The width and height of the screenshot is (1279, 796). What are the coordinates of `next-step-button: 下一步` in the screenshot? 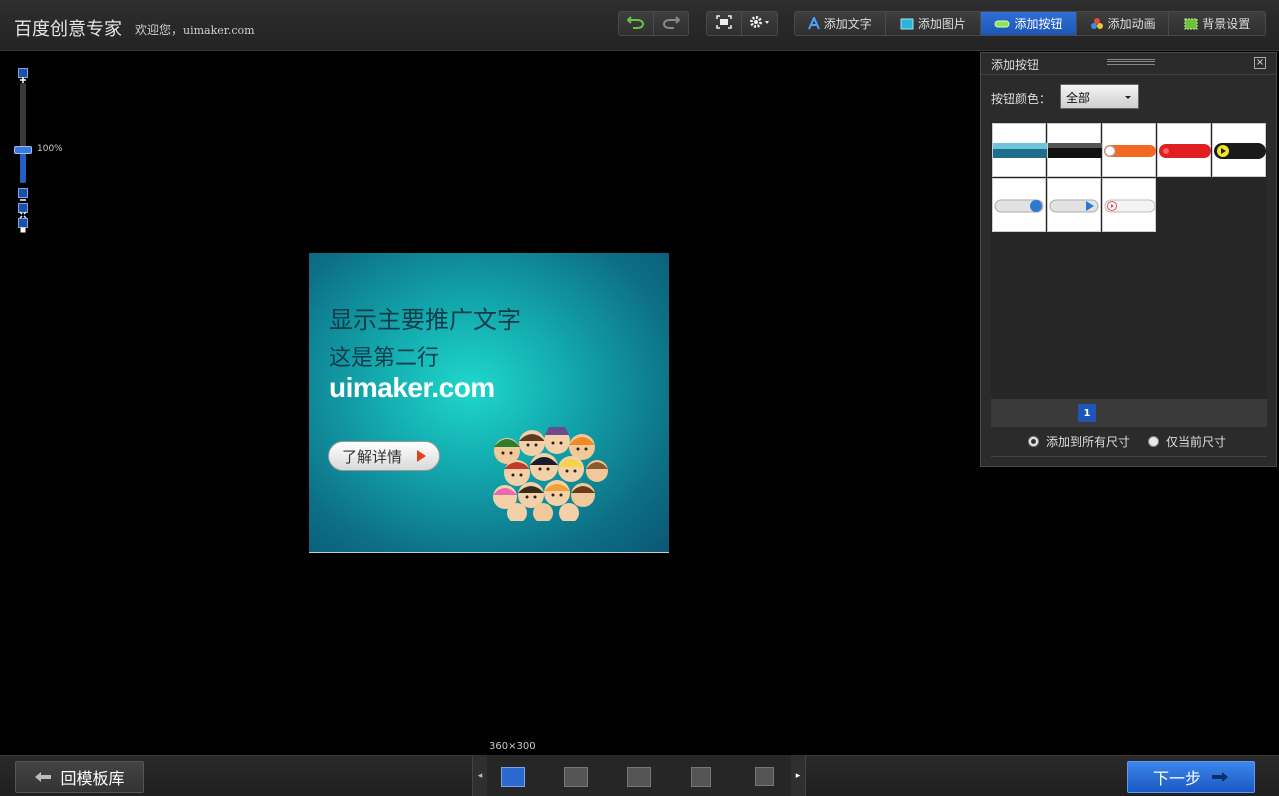 It's located at (1191, 777).